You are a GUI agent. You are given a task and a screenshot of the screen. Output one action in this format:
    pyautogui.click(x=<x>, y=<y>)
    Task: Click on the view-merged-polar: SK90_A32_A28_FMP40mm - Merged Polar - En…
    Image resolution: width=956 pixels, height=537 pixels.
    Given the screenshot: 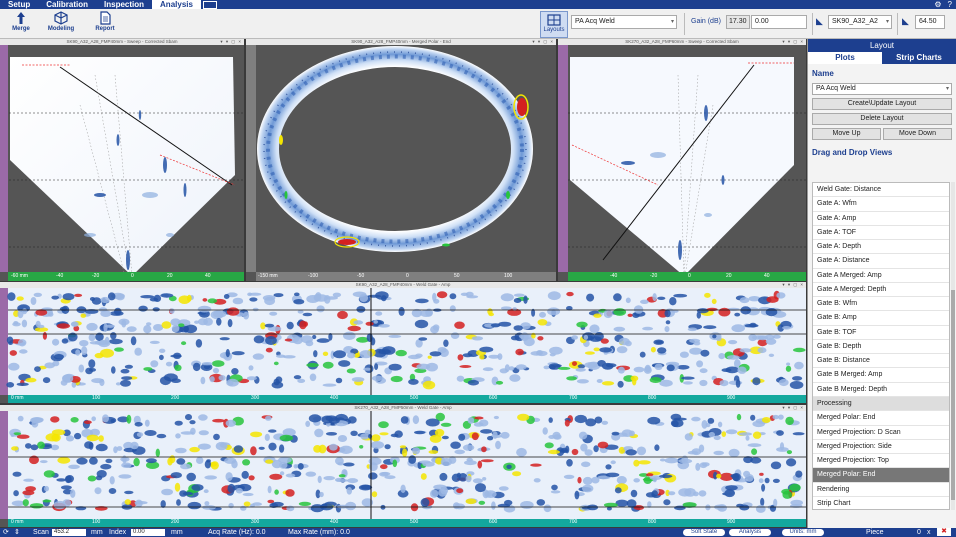 What is the action you would take?
    pyautogui.click(x=401, y=160)
    